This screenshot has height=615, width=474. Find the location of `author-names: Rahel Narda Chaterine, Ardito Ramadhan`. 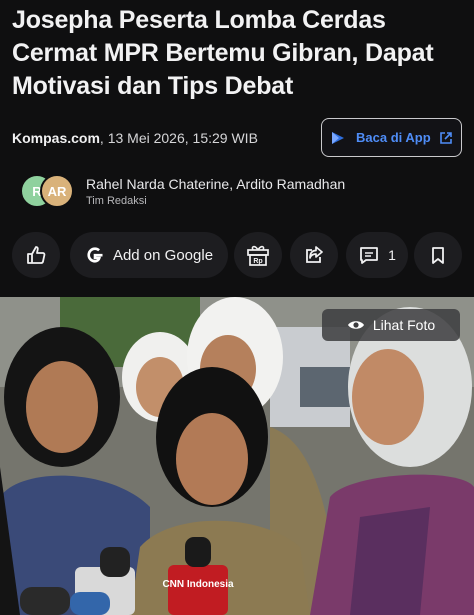

author-names: Rahel Narda Chaterine, Ardito Ramadhan is located at coordinates (215, 184).